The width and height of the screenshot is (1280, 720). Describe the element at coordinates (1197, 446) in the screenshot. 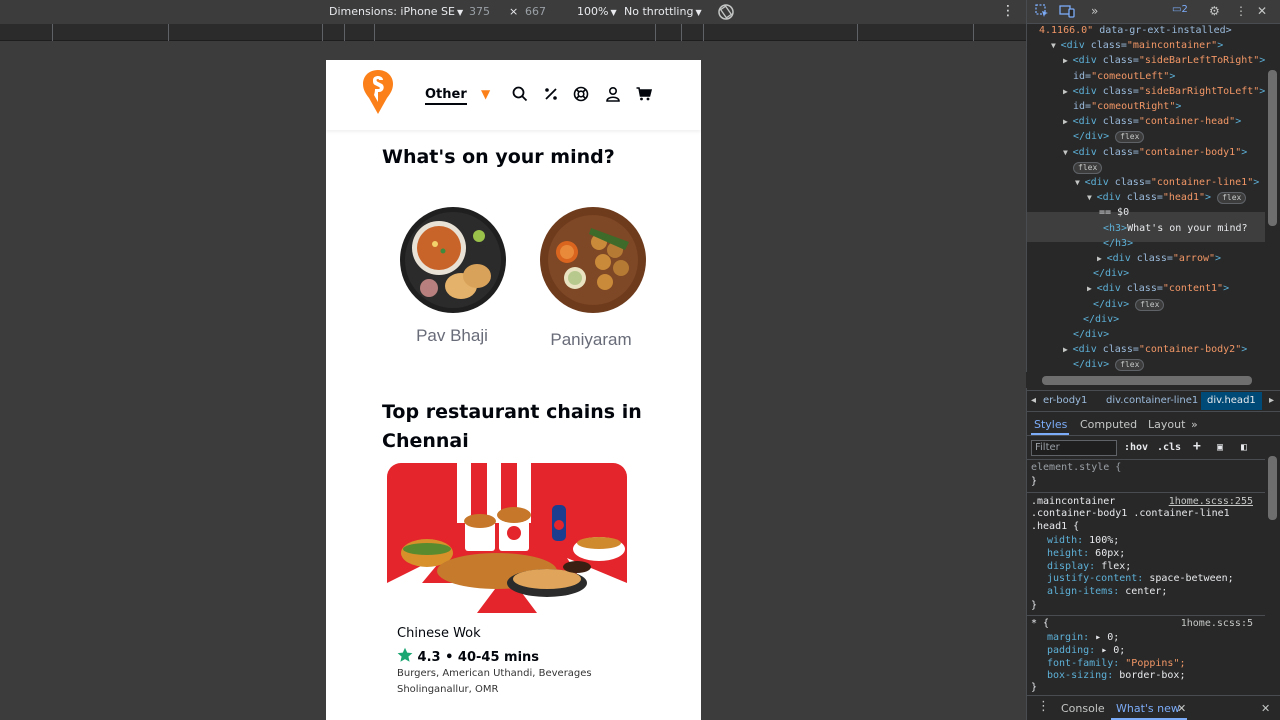

I see `new-rule-plus-icon: +` at that location.